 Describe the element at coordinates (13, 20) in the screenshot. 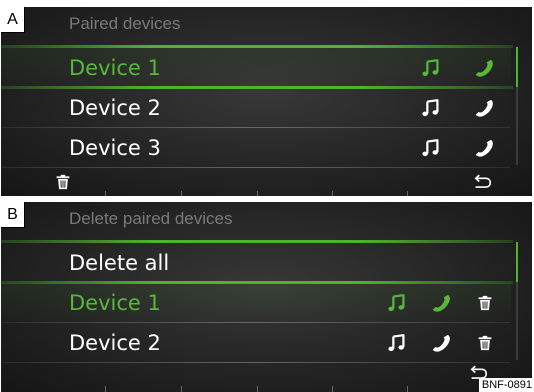

I see `panel-label: A` at that location.